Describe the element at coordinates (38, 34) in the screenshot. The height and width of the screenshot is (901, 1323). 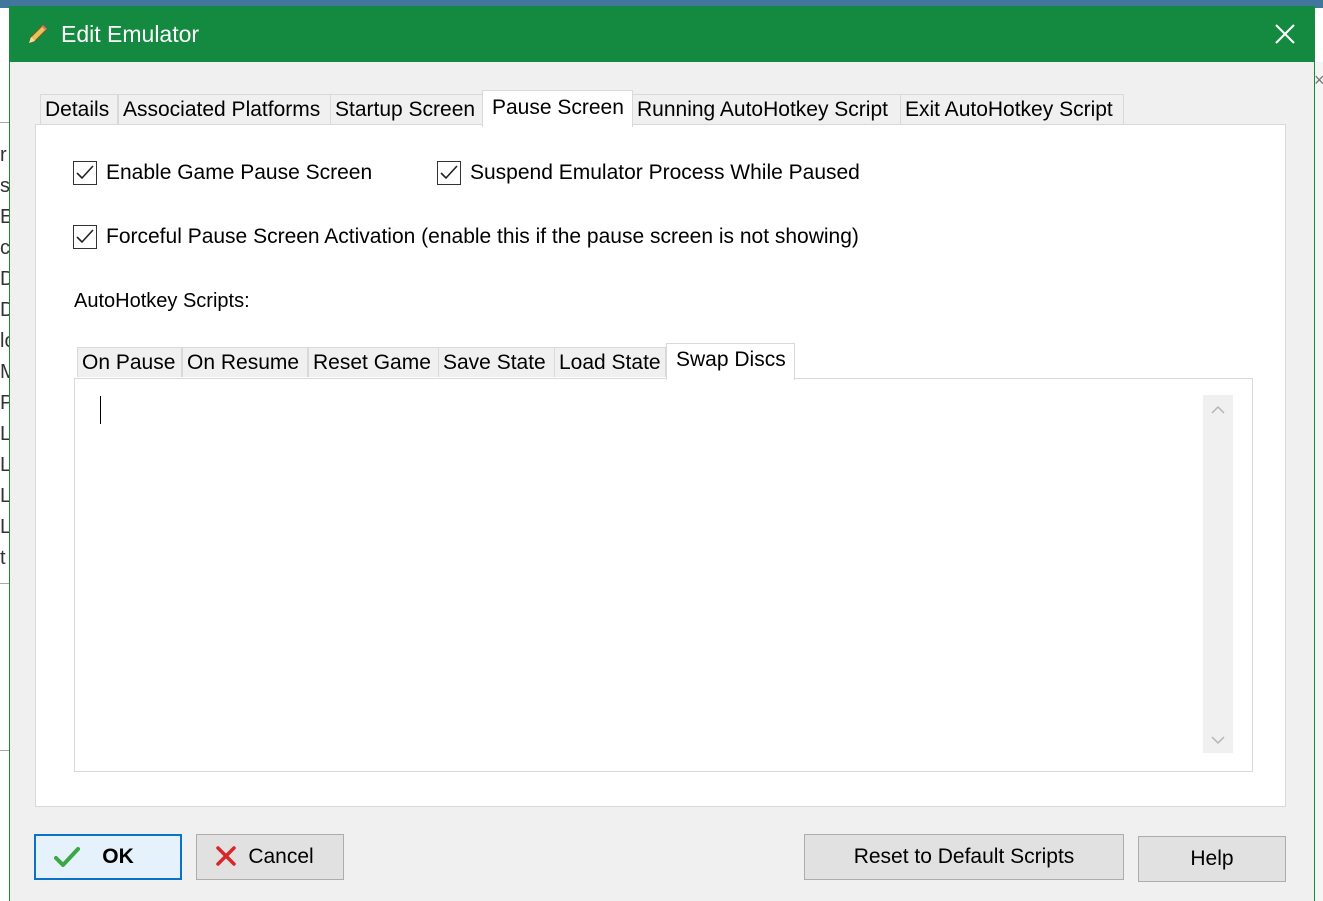
I see `pencil-icon` at that location.